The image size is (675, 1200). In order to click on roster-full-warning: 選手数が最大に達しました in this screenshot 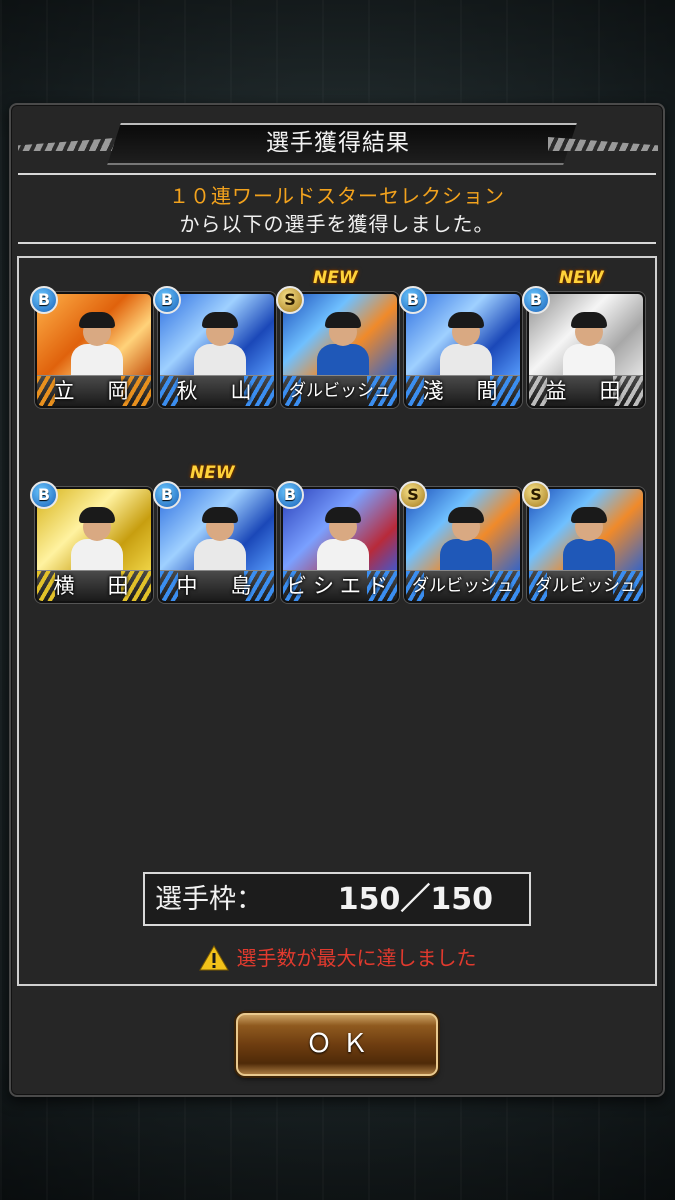, I will do `click(337, 958)`.